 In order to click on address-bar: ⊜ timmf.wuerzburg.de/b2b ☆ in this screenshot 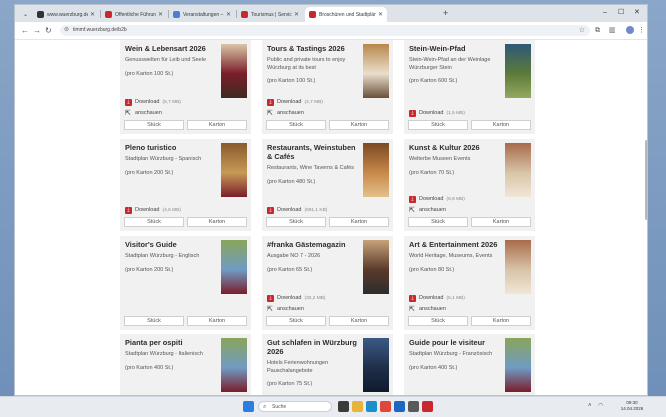, I will do `click(325, 30)`.